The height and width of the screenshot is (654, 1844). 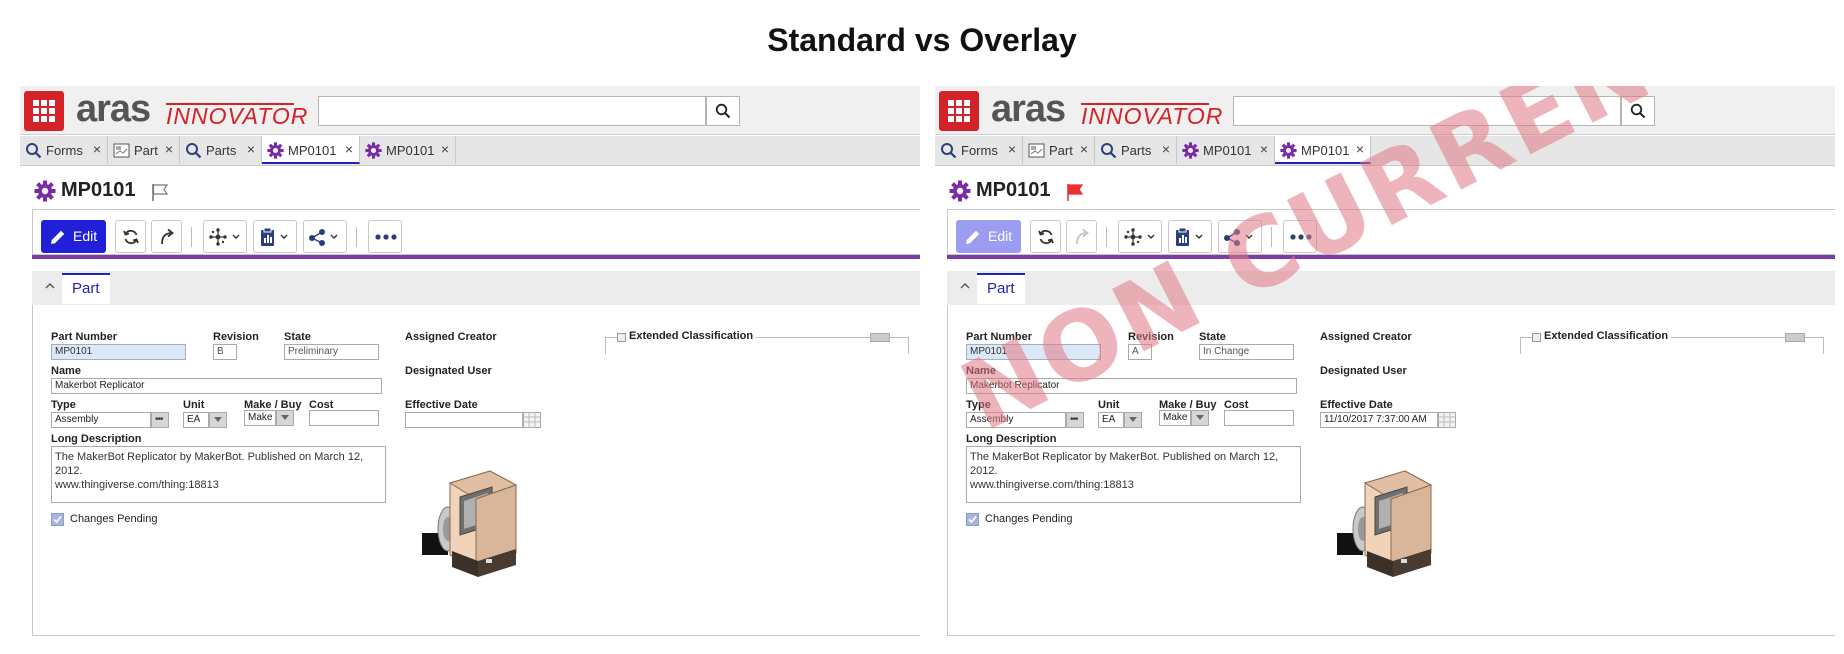 I want to click on item-title: MP0101, so click(x=1013, y=190).